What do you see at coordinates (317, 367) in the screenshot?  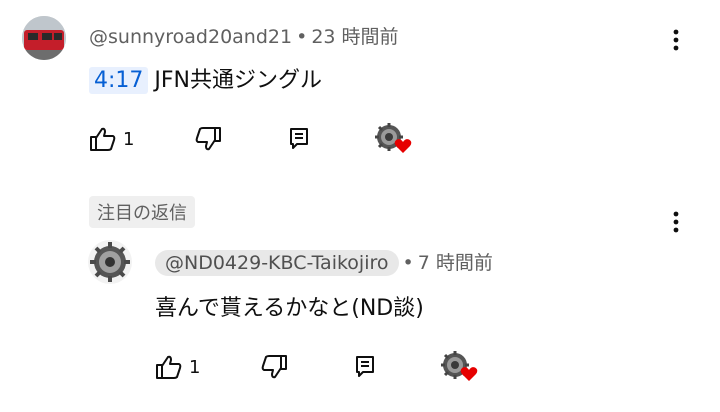 I see `reply-action-bar: 1` at bounding box center [317, 367].